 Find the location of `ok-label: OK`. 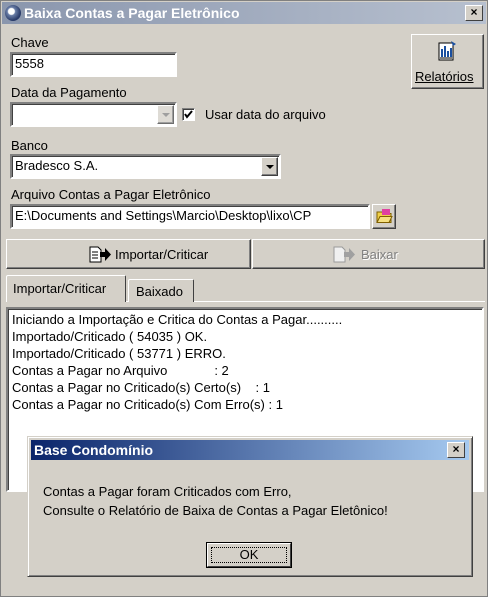

ok-label: OK is located at coordinates (249, 554).